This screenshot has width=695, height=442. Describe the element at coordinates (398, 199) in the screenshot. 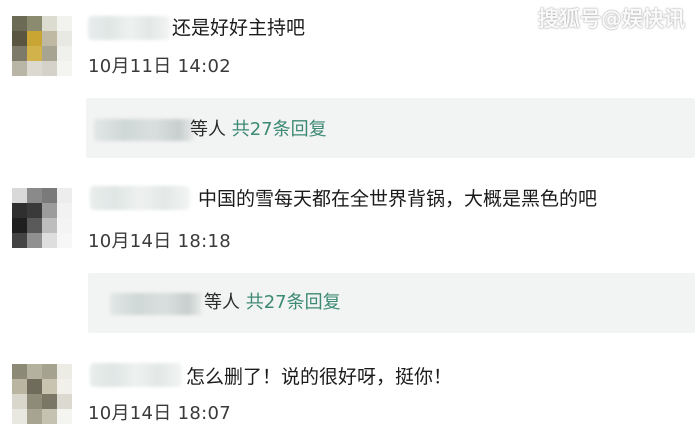

I see `comment-text: 中国的雪每天都在全世界背锅，大概是黑色的吧` at that location.